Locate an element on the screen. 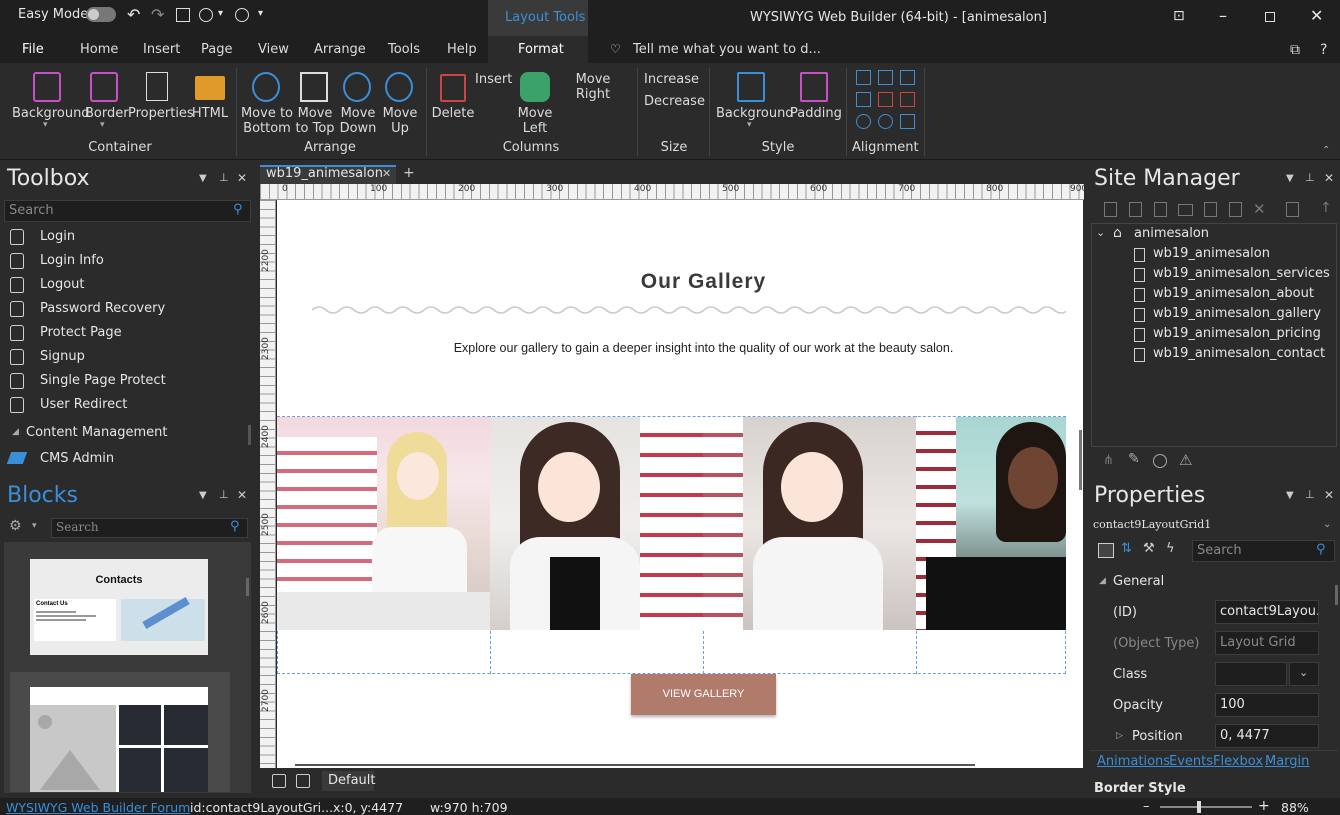 The height and width of the screenshot is (815, 1340). history-icon is located at coordinates (1160, 461).